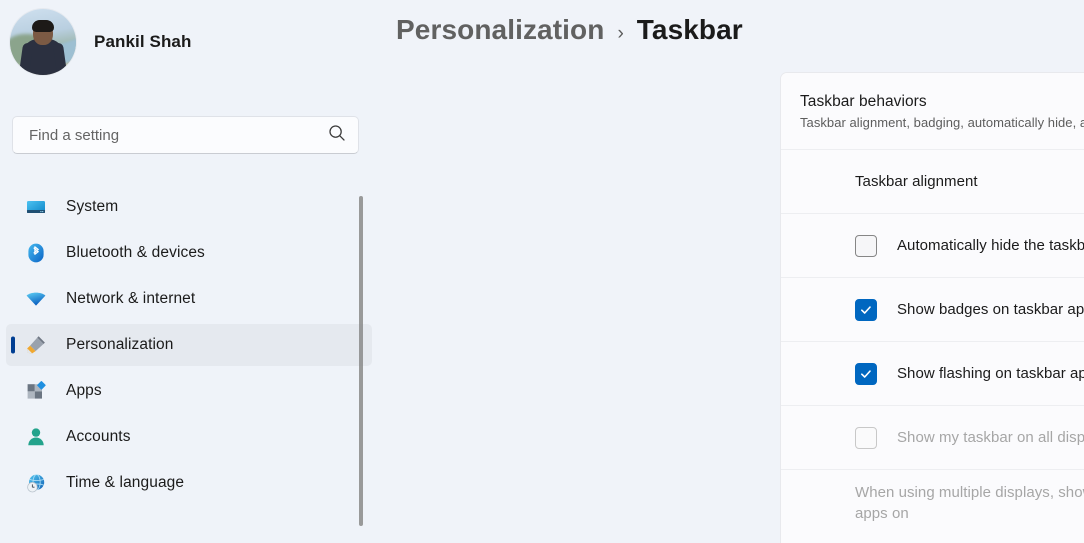  I want to click on row-show-taskbar-all-displays: Show my taskbar on all displays, so click(932, 437).